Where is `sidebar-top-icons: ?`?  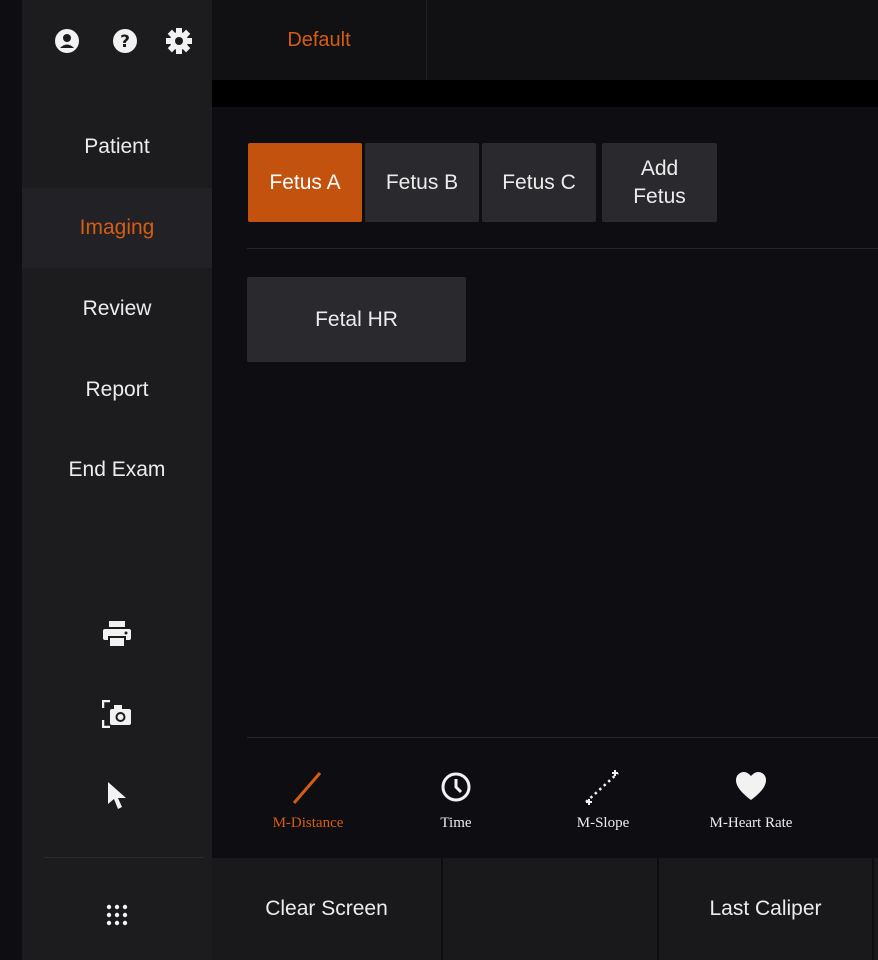 sidebar-top-icons: ? is located at coordinates (117, 42).